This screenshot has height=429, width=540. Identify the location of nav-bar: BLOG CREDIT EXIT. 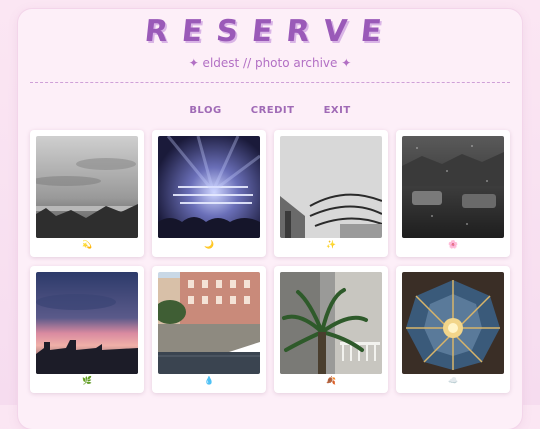
(270, 107).